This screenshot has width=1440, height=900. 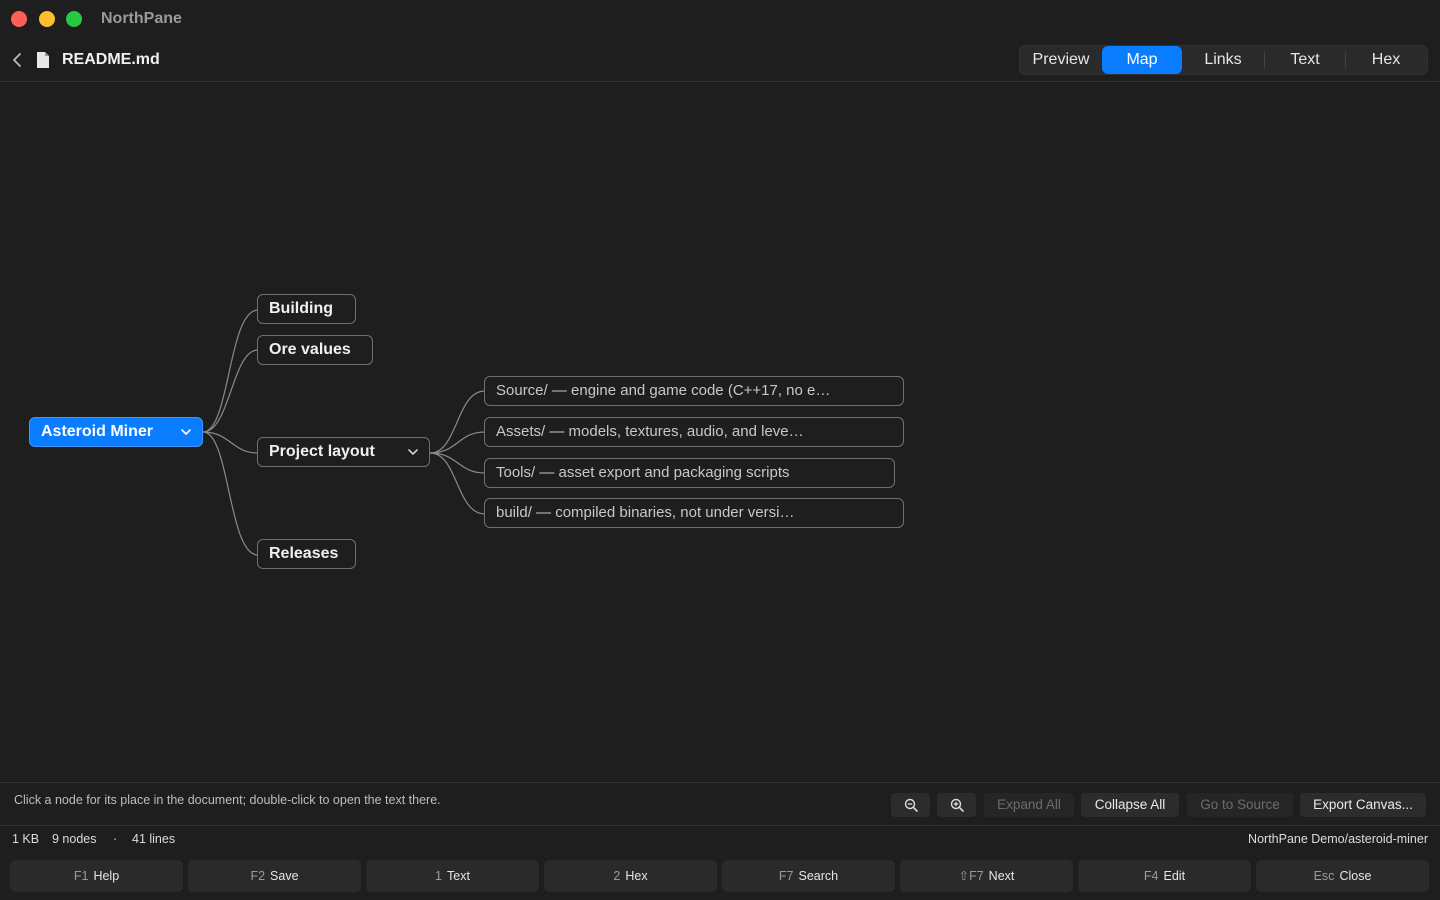 I want to click on collapse-all-button: Collapse All, so click(x=1130, y=805).